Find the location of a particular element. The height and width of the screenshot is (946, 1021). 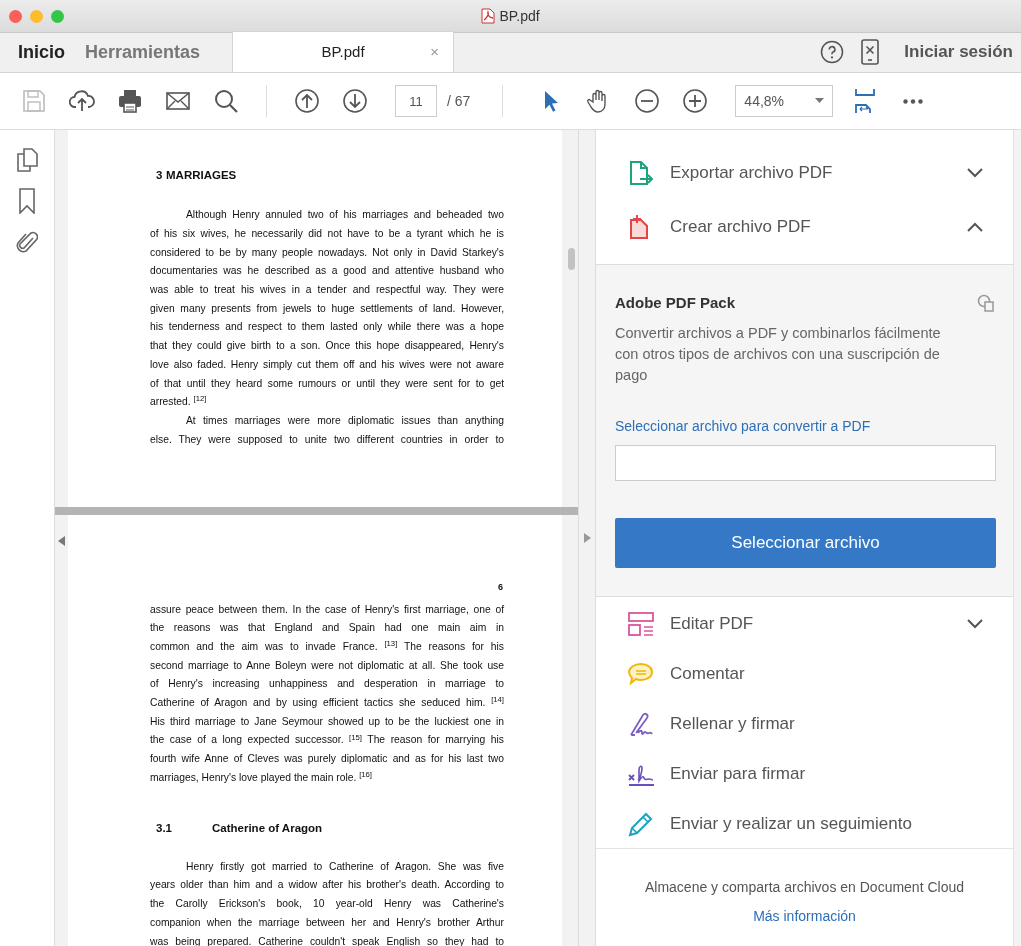

tool-item: Crear archivo PDF is located at coordinates (804, 227).